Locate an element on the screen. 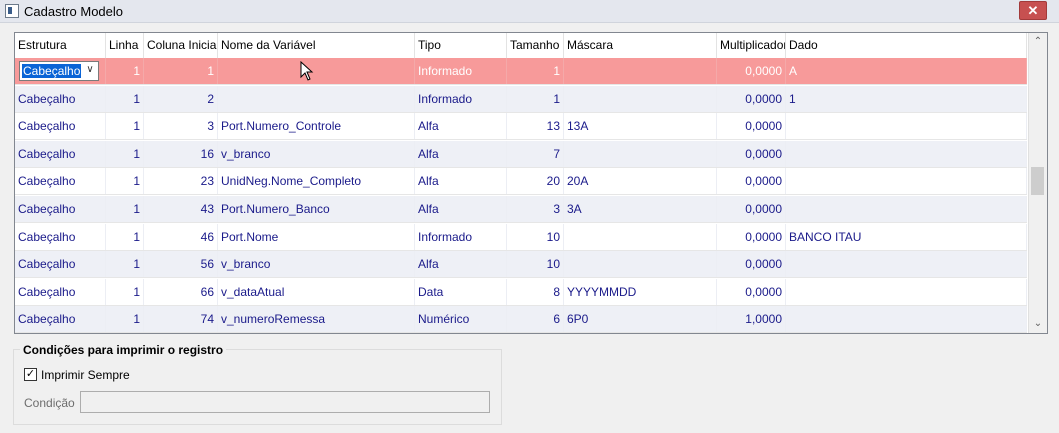 The image size is (1059, 433). scroll-down-icon: ⌄ is located at coordinates (1038, 324).